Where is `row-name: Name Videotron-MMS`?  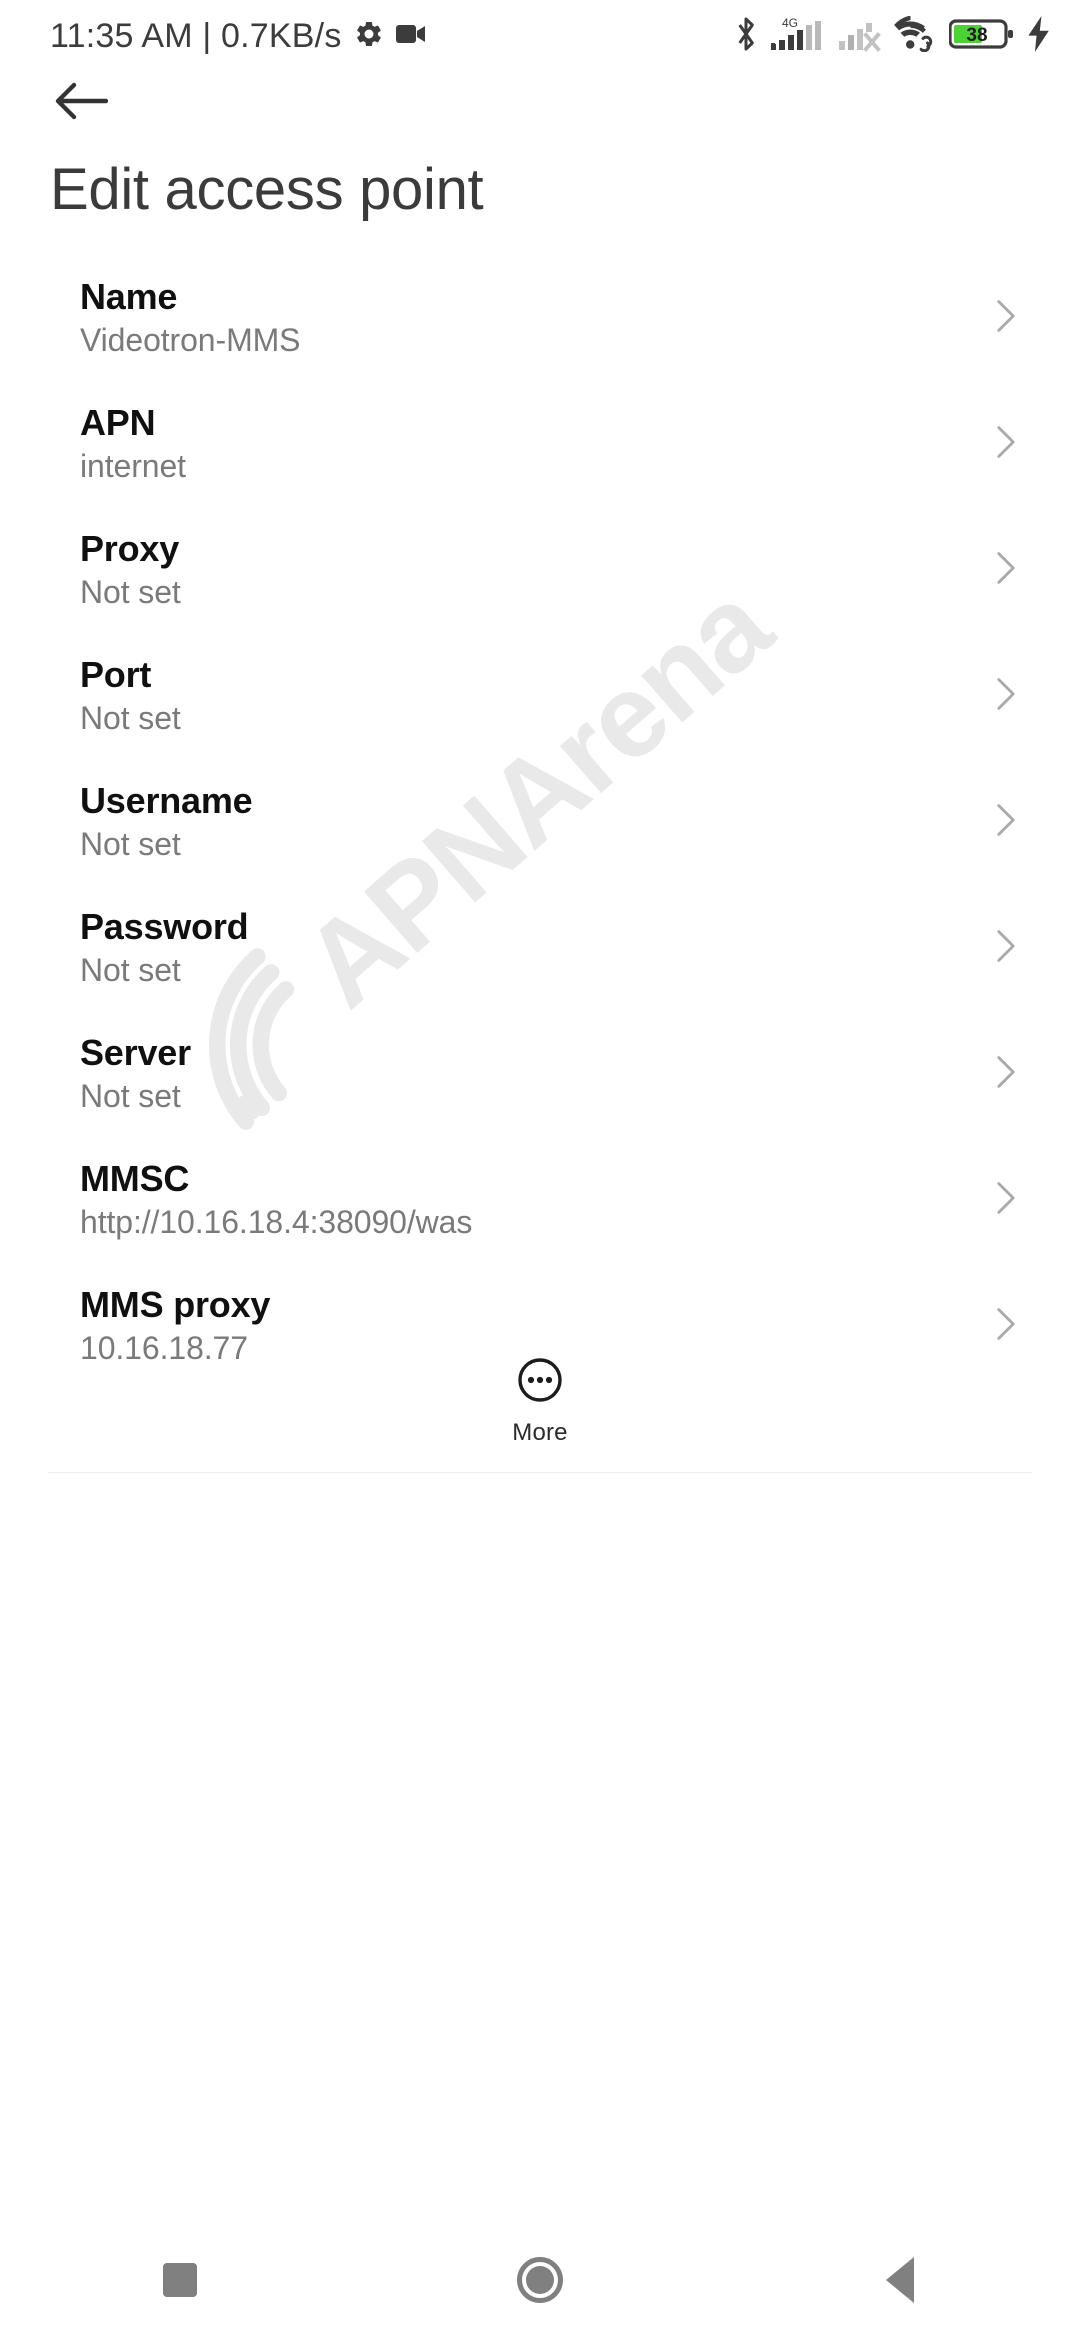 row-name: Name Videotron-MMS is located at coordinates (540, 321).